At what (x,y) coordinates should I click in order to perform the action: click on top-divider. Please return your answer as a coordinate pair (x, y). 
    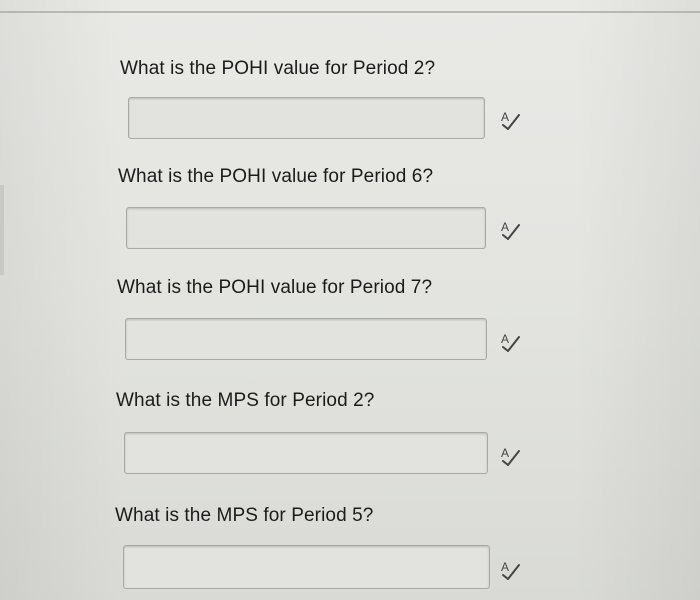
    Looking at the image, I should click on (350, 12).